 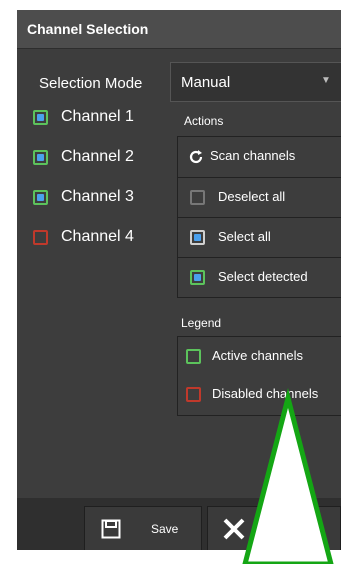 What do you see at coordinates (252, 196) in the screenshot?
I see `deselect-all-label: Deselect all` at bounding box center [252, 196].